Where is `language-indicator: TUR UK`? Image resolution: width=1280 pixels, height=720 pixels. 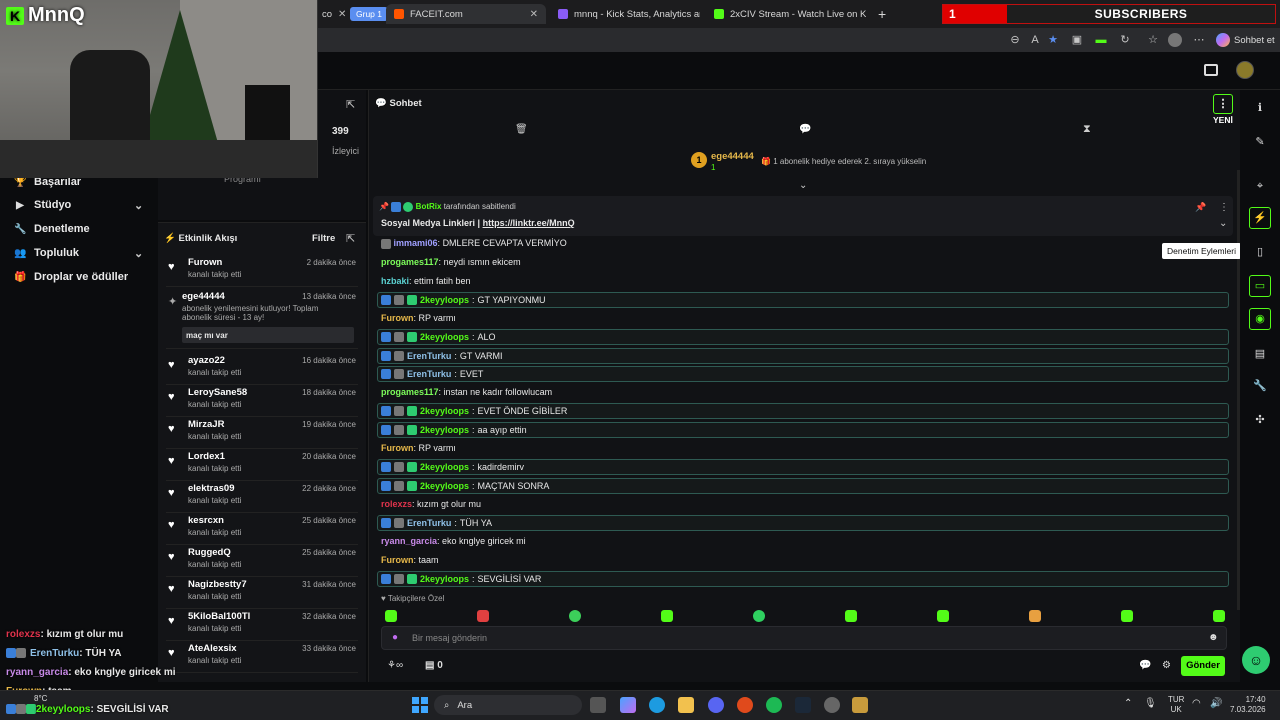
language-indicator: TUR UK is located at coordinates (1176, 705).